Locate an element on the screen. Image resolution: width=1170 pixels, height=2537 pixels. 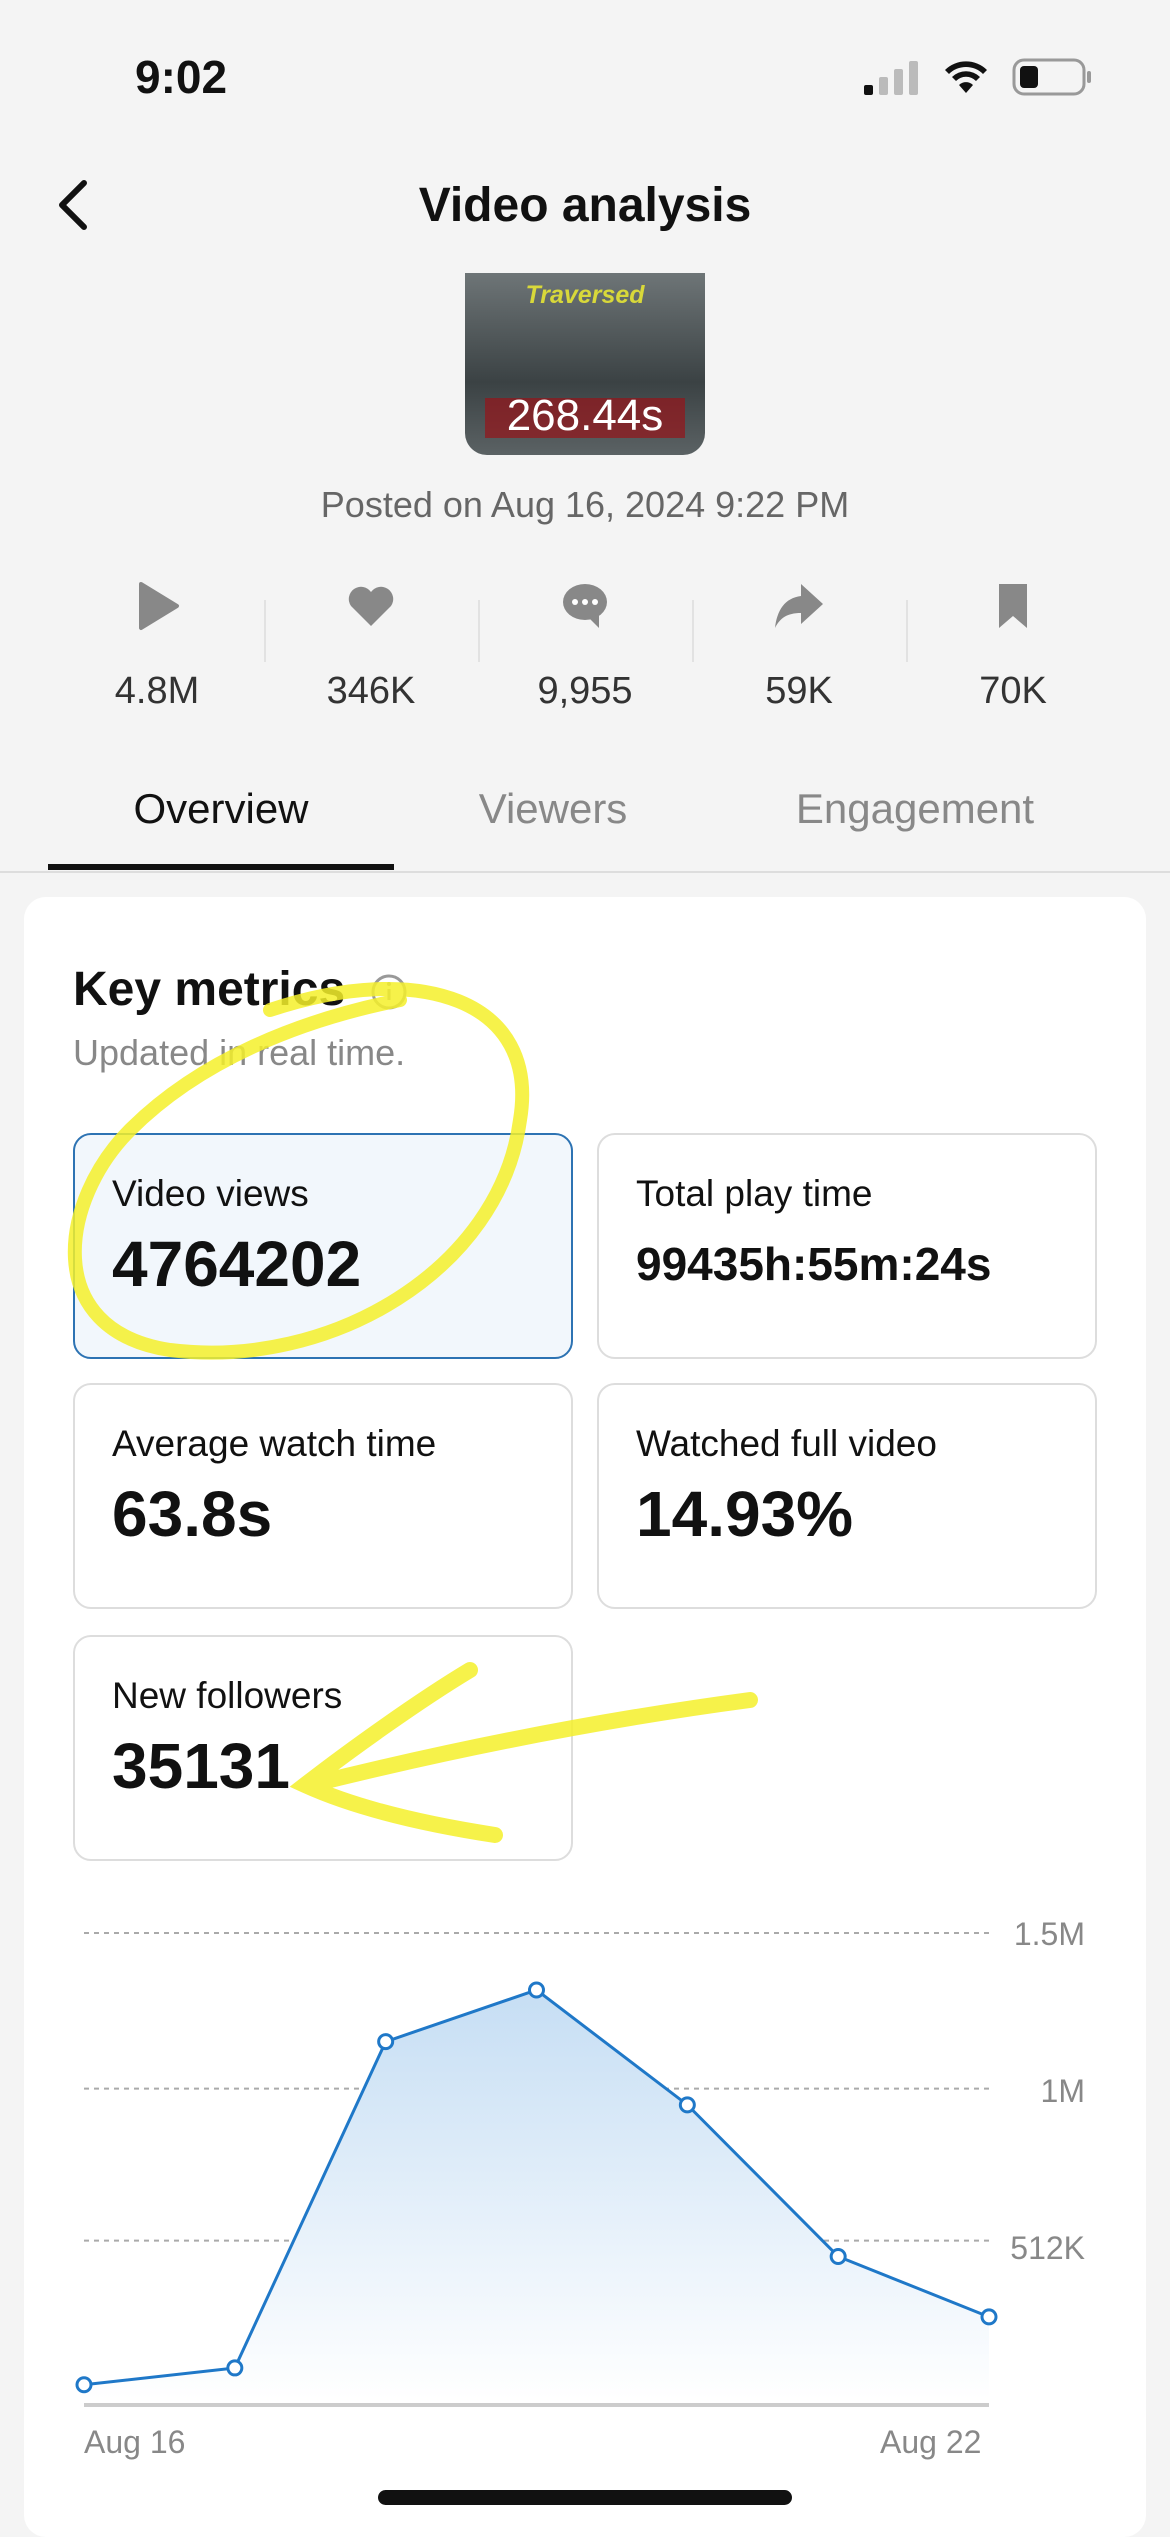
views-chart is located at coordinates (536, 2169).